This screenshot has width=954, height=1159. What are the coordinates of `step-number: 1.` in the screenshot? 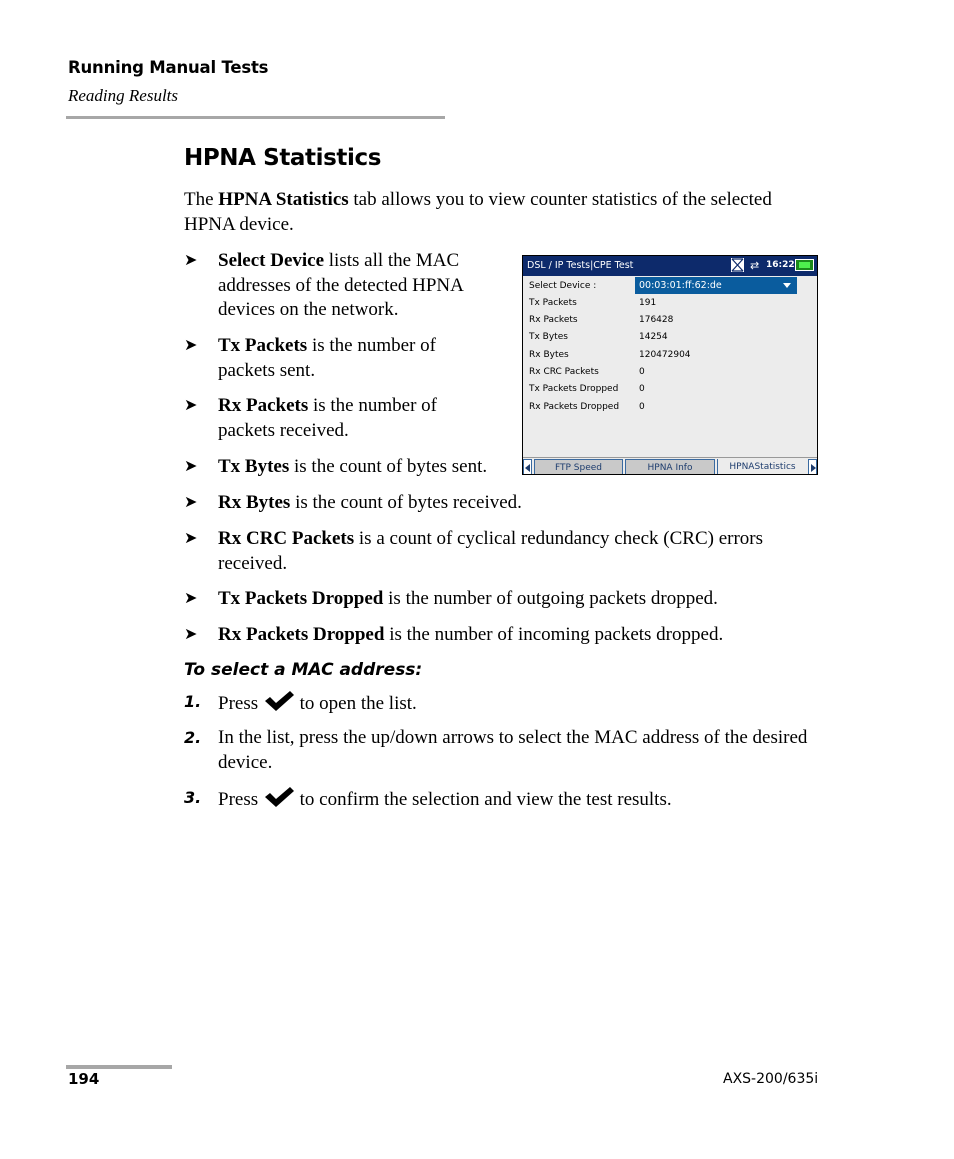 It's located at (193, 701).